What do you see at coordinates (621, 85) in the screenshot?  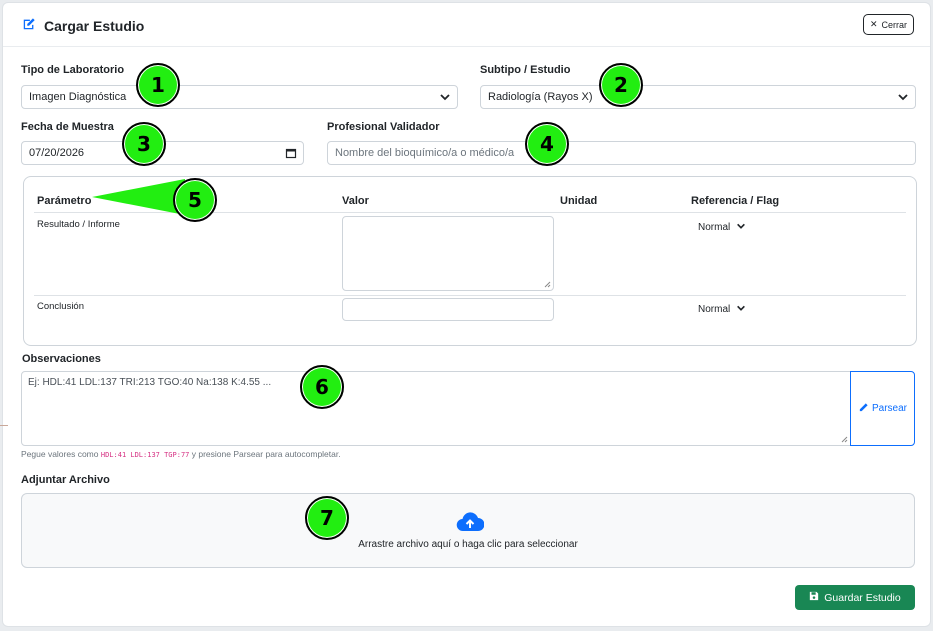 I see `annotation-badge-2: 2` at bounding box center [621, 85].